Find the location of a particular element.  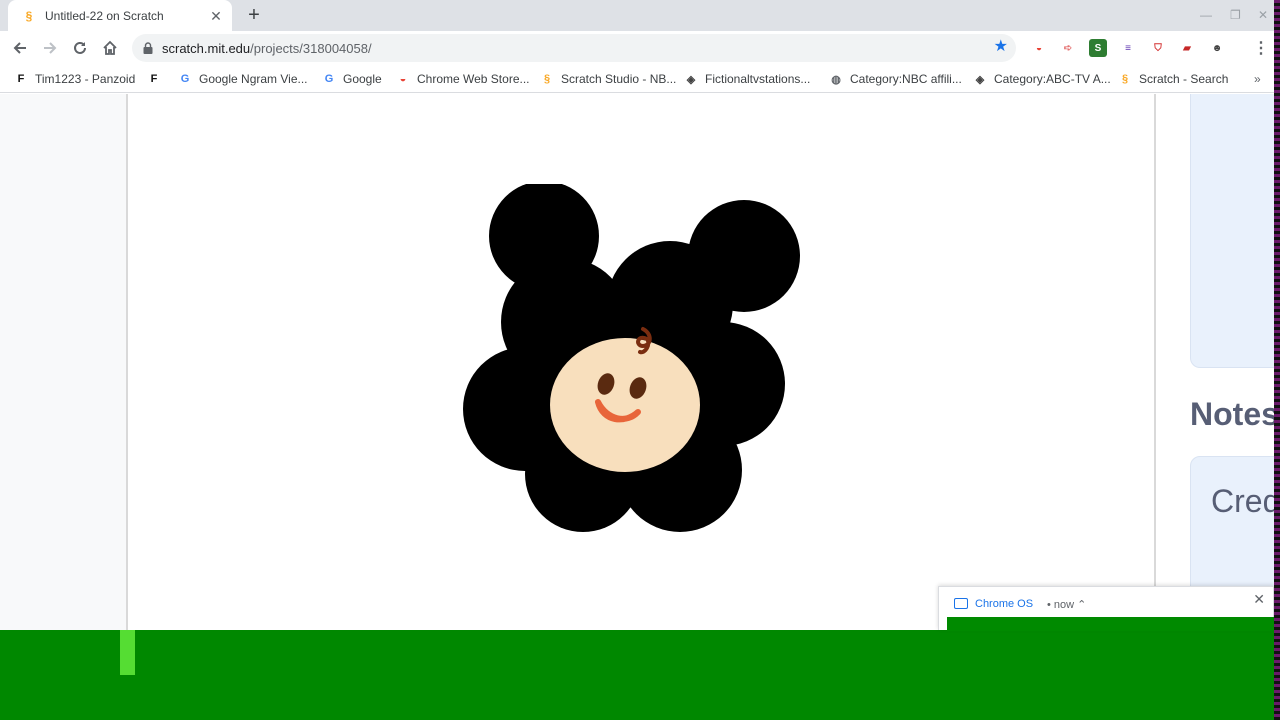

extension-rainbow-icon: ◒ is located at coordinates (1039, 48).